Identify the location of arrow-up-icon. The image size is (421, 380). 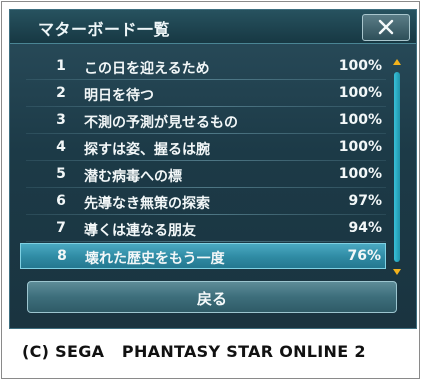
(397, 62).